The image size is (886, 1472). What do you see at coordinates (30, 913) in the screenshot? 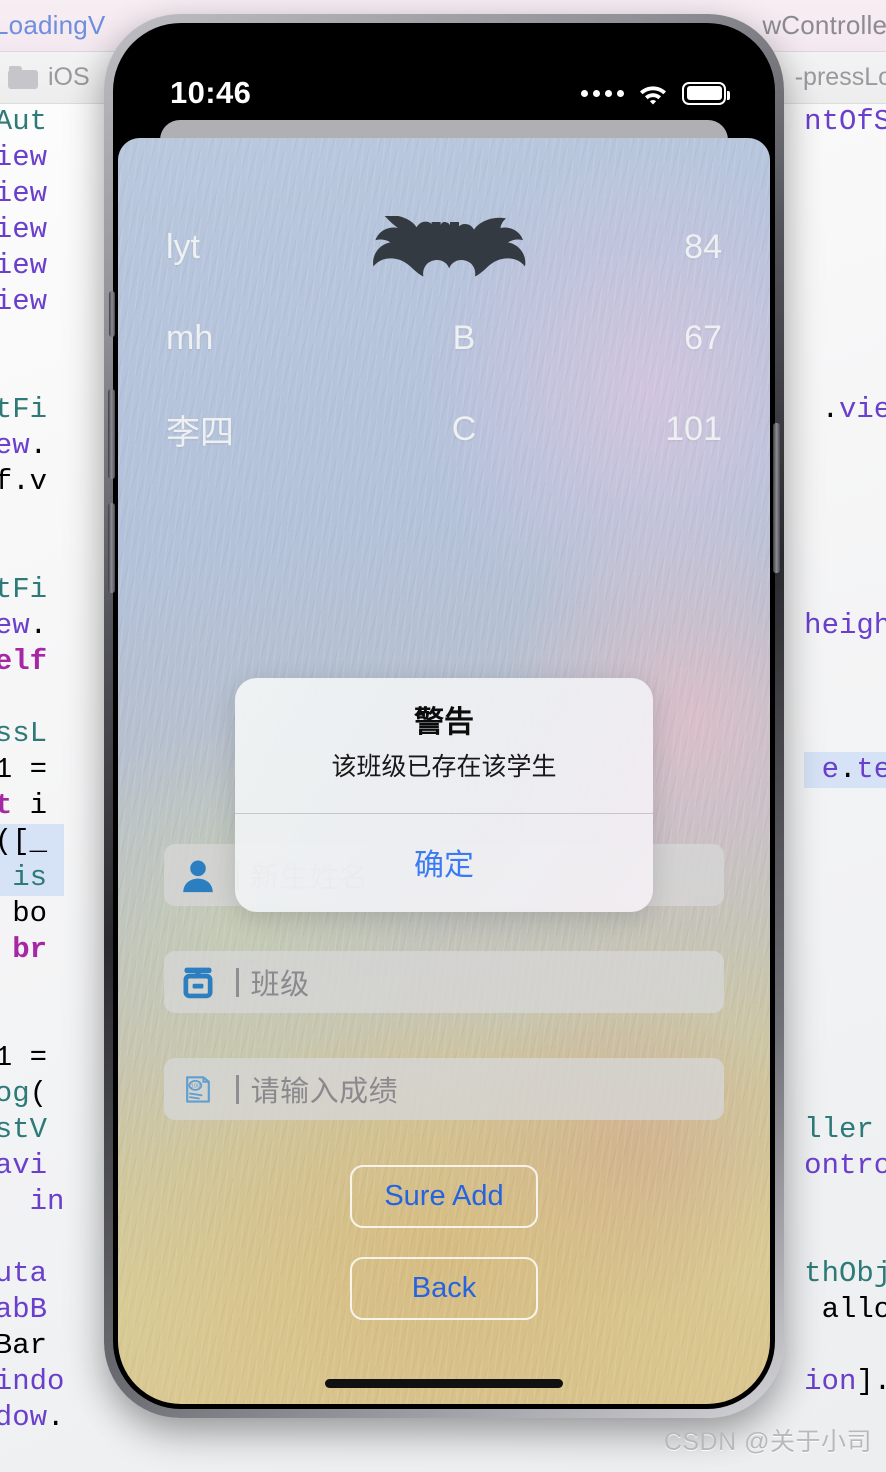
I see `code-line: bo` at bounding box center [30, 913].